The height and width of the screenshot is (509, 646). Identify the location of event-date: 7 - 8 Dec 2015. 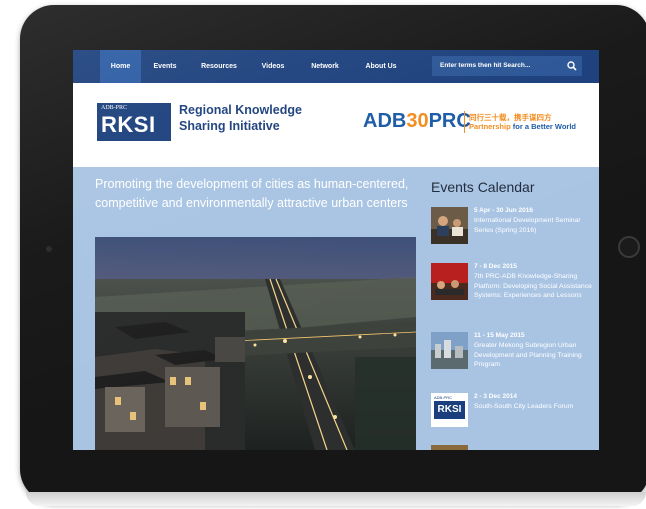
(496, 266).